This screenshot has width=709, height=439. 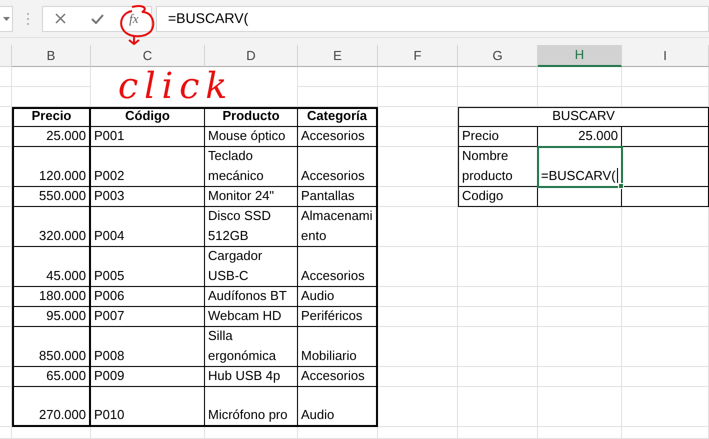 I want to click on table-cell: 270.000, so click(x=51, y=407).